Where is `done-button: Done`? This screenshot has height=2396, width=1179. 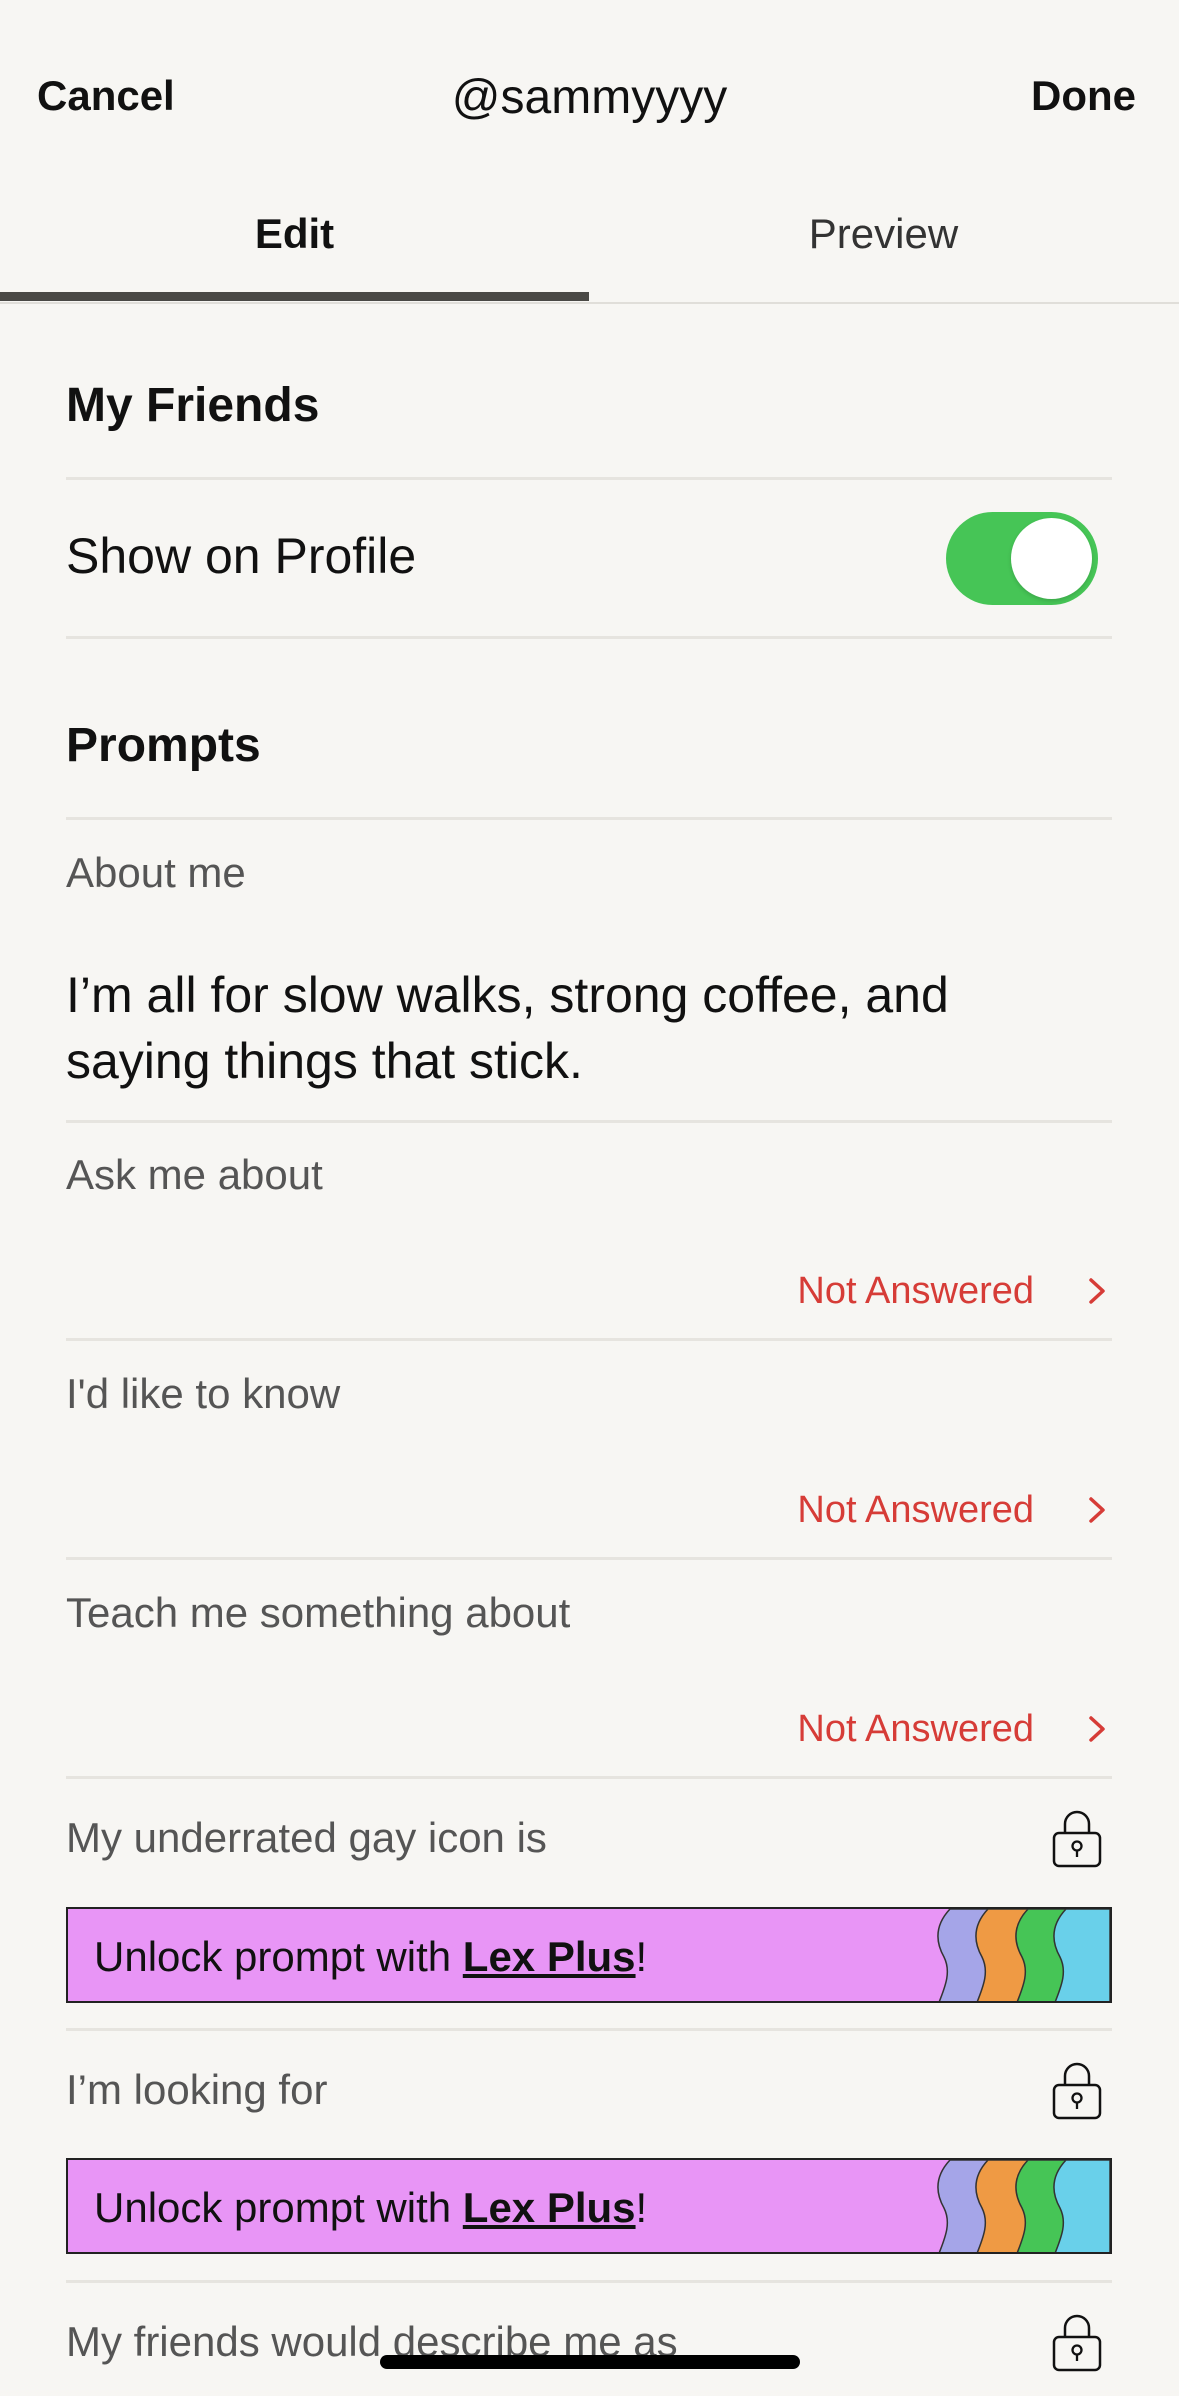 done-button: Done is located at coordinates (1083, 96).